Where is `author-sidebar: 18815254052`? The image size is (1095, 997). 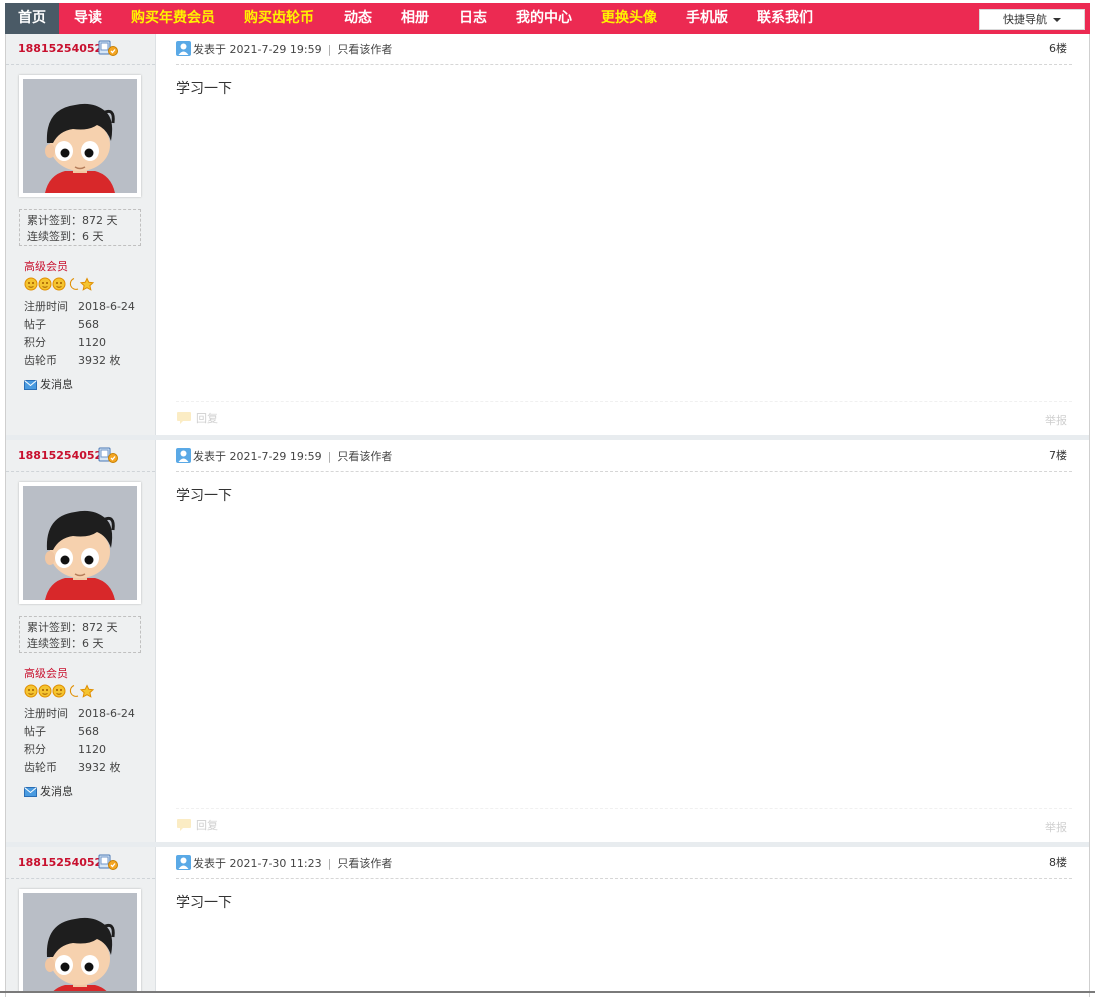 author-sidebar: 18815254052 is located at coordinates (81, 919).